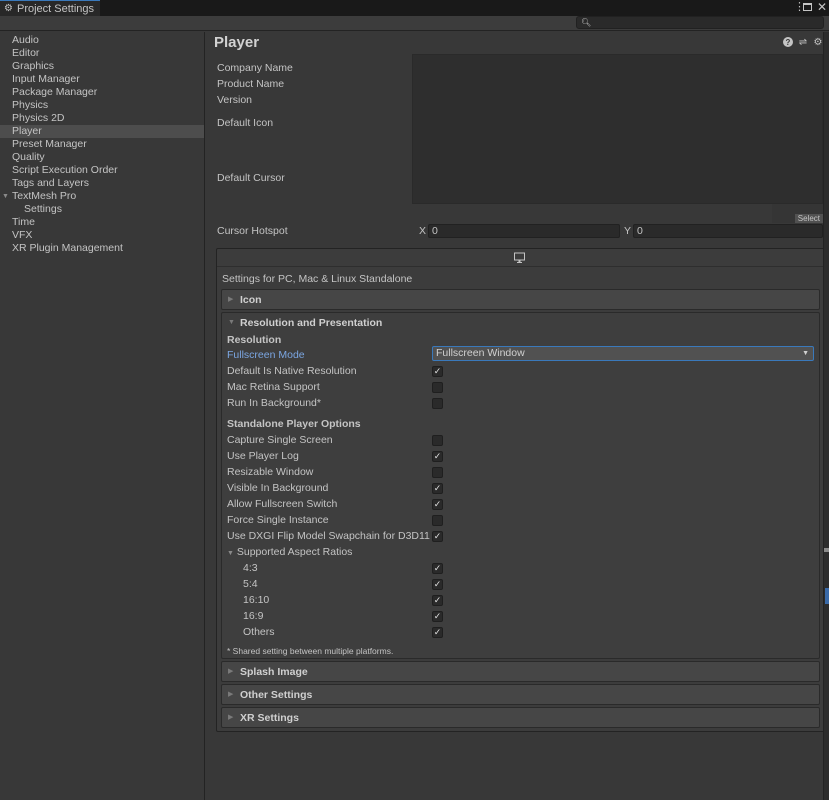 The image size is (829, 800). I want to click on foldout-xr-settings: ▶ XR Settings, so click(520, 717).